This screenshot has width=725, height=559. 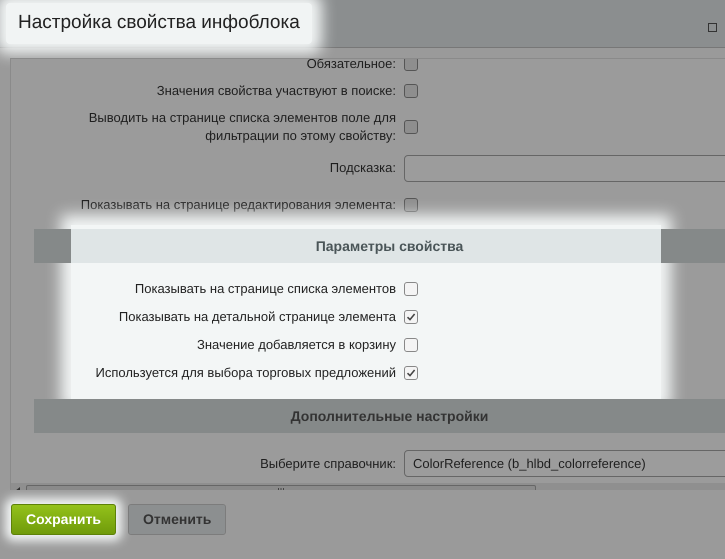 I want to click on field-label: Значение добавляется в корзину, so click(x=296, y=345).